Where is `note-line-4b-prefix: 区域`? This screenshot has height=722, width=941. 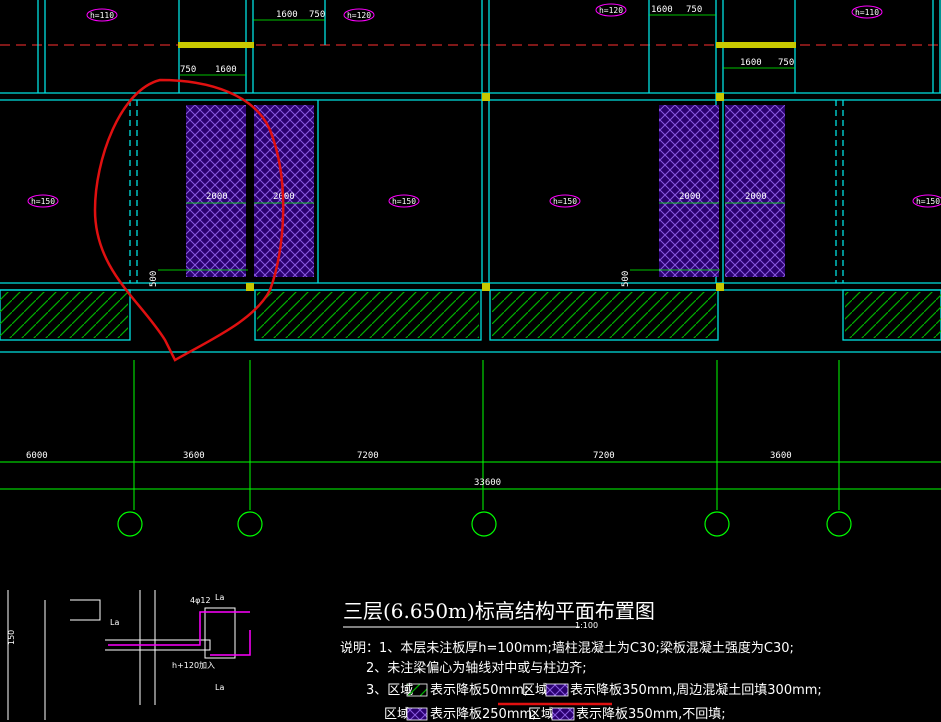 note-line-4b-prefix: 区域 is located at coordinates (541, 714).